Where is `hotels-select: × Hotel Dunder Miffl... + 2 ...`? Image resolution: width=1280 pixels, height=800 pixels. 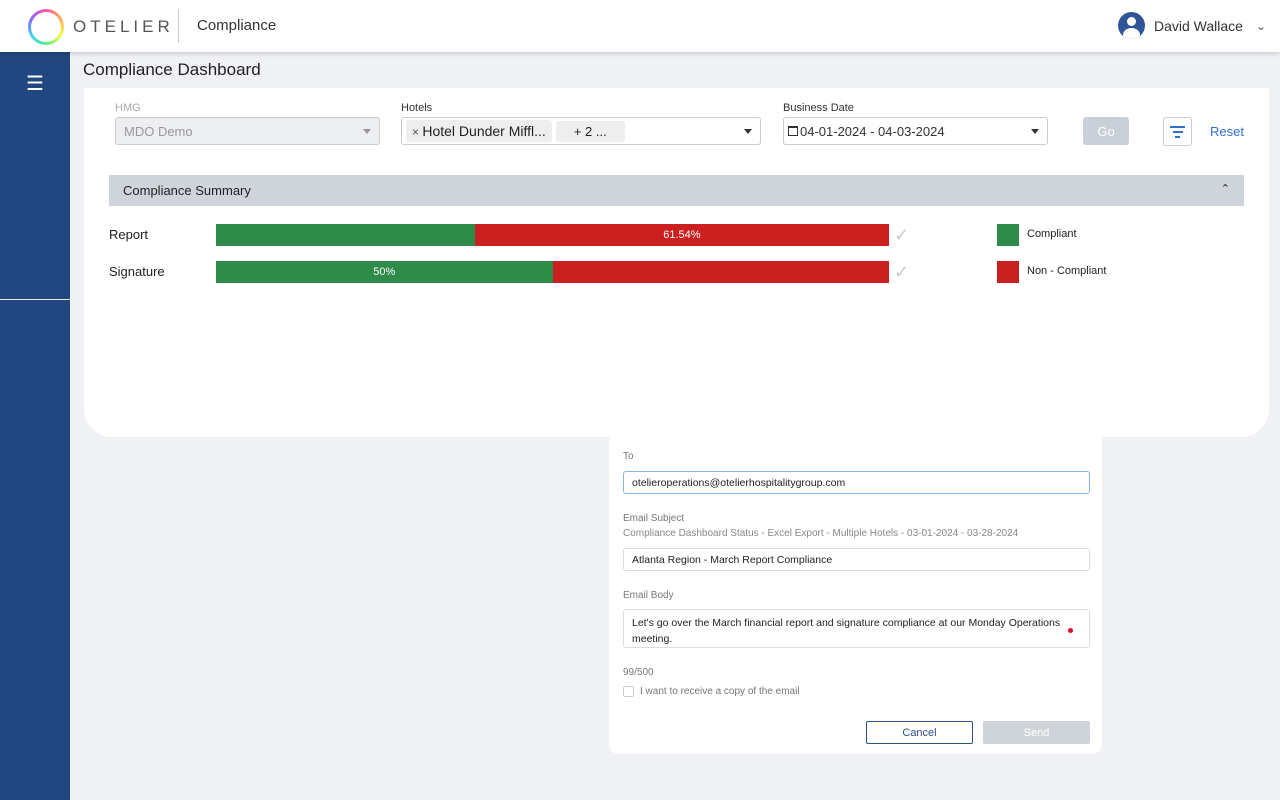
hotels-select: × Hotel Dunder Miffl... + 2 ... is located at coordinates (581, 131).